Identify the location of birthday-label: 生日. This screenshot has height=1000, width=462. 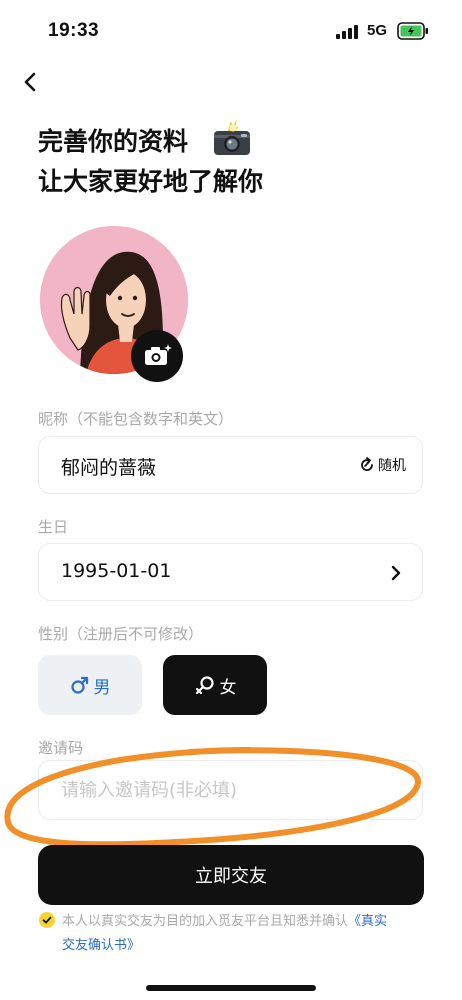
(53, 527).